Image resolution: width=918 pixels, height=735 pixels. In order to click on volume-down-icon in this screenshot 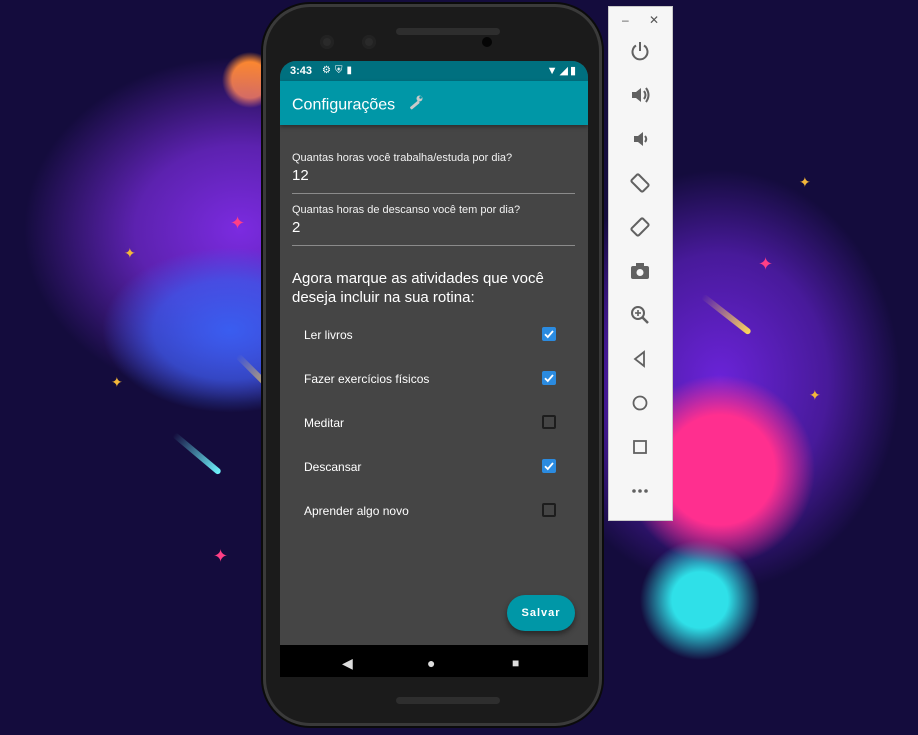, I will do `click(640, 142)`.